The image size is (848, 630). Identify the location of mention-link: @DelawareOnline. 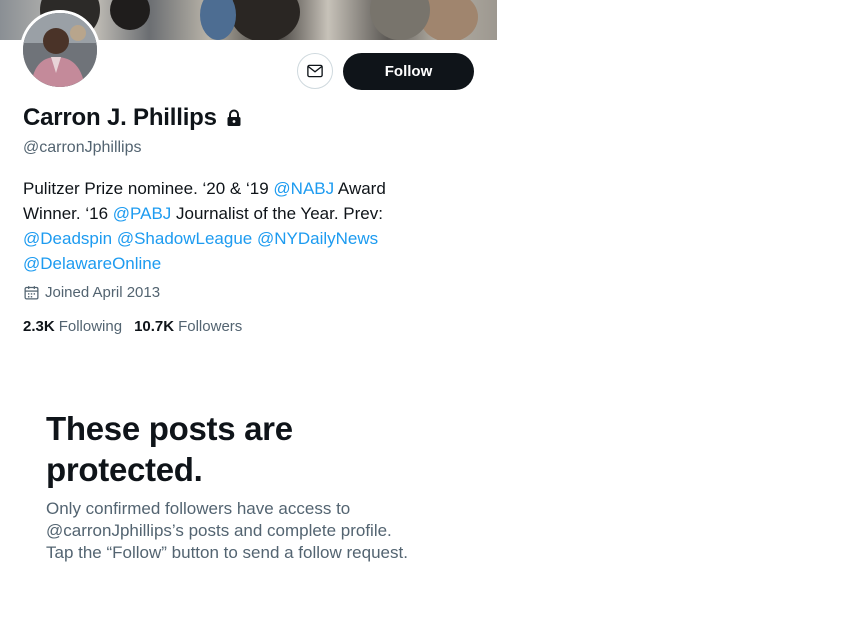
(92, 263).